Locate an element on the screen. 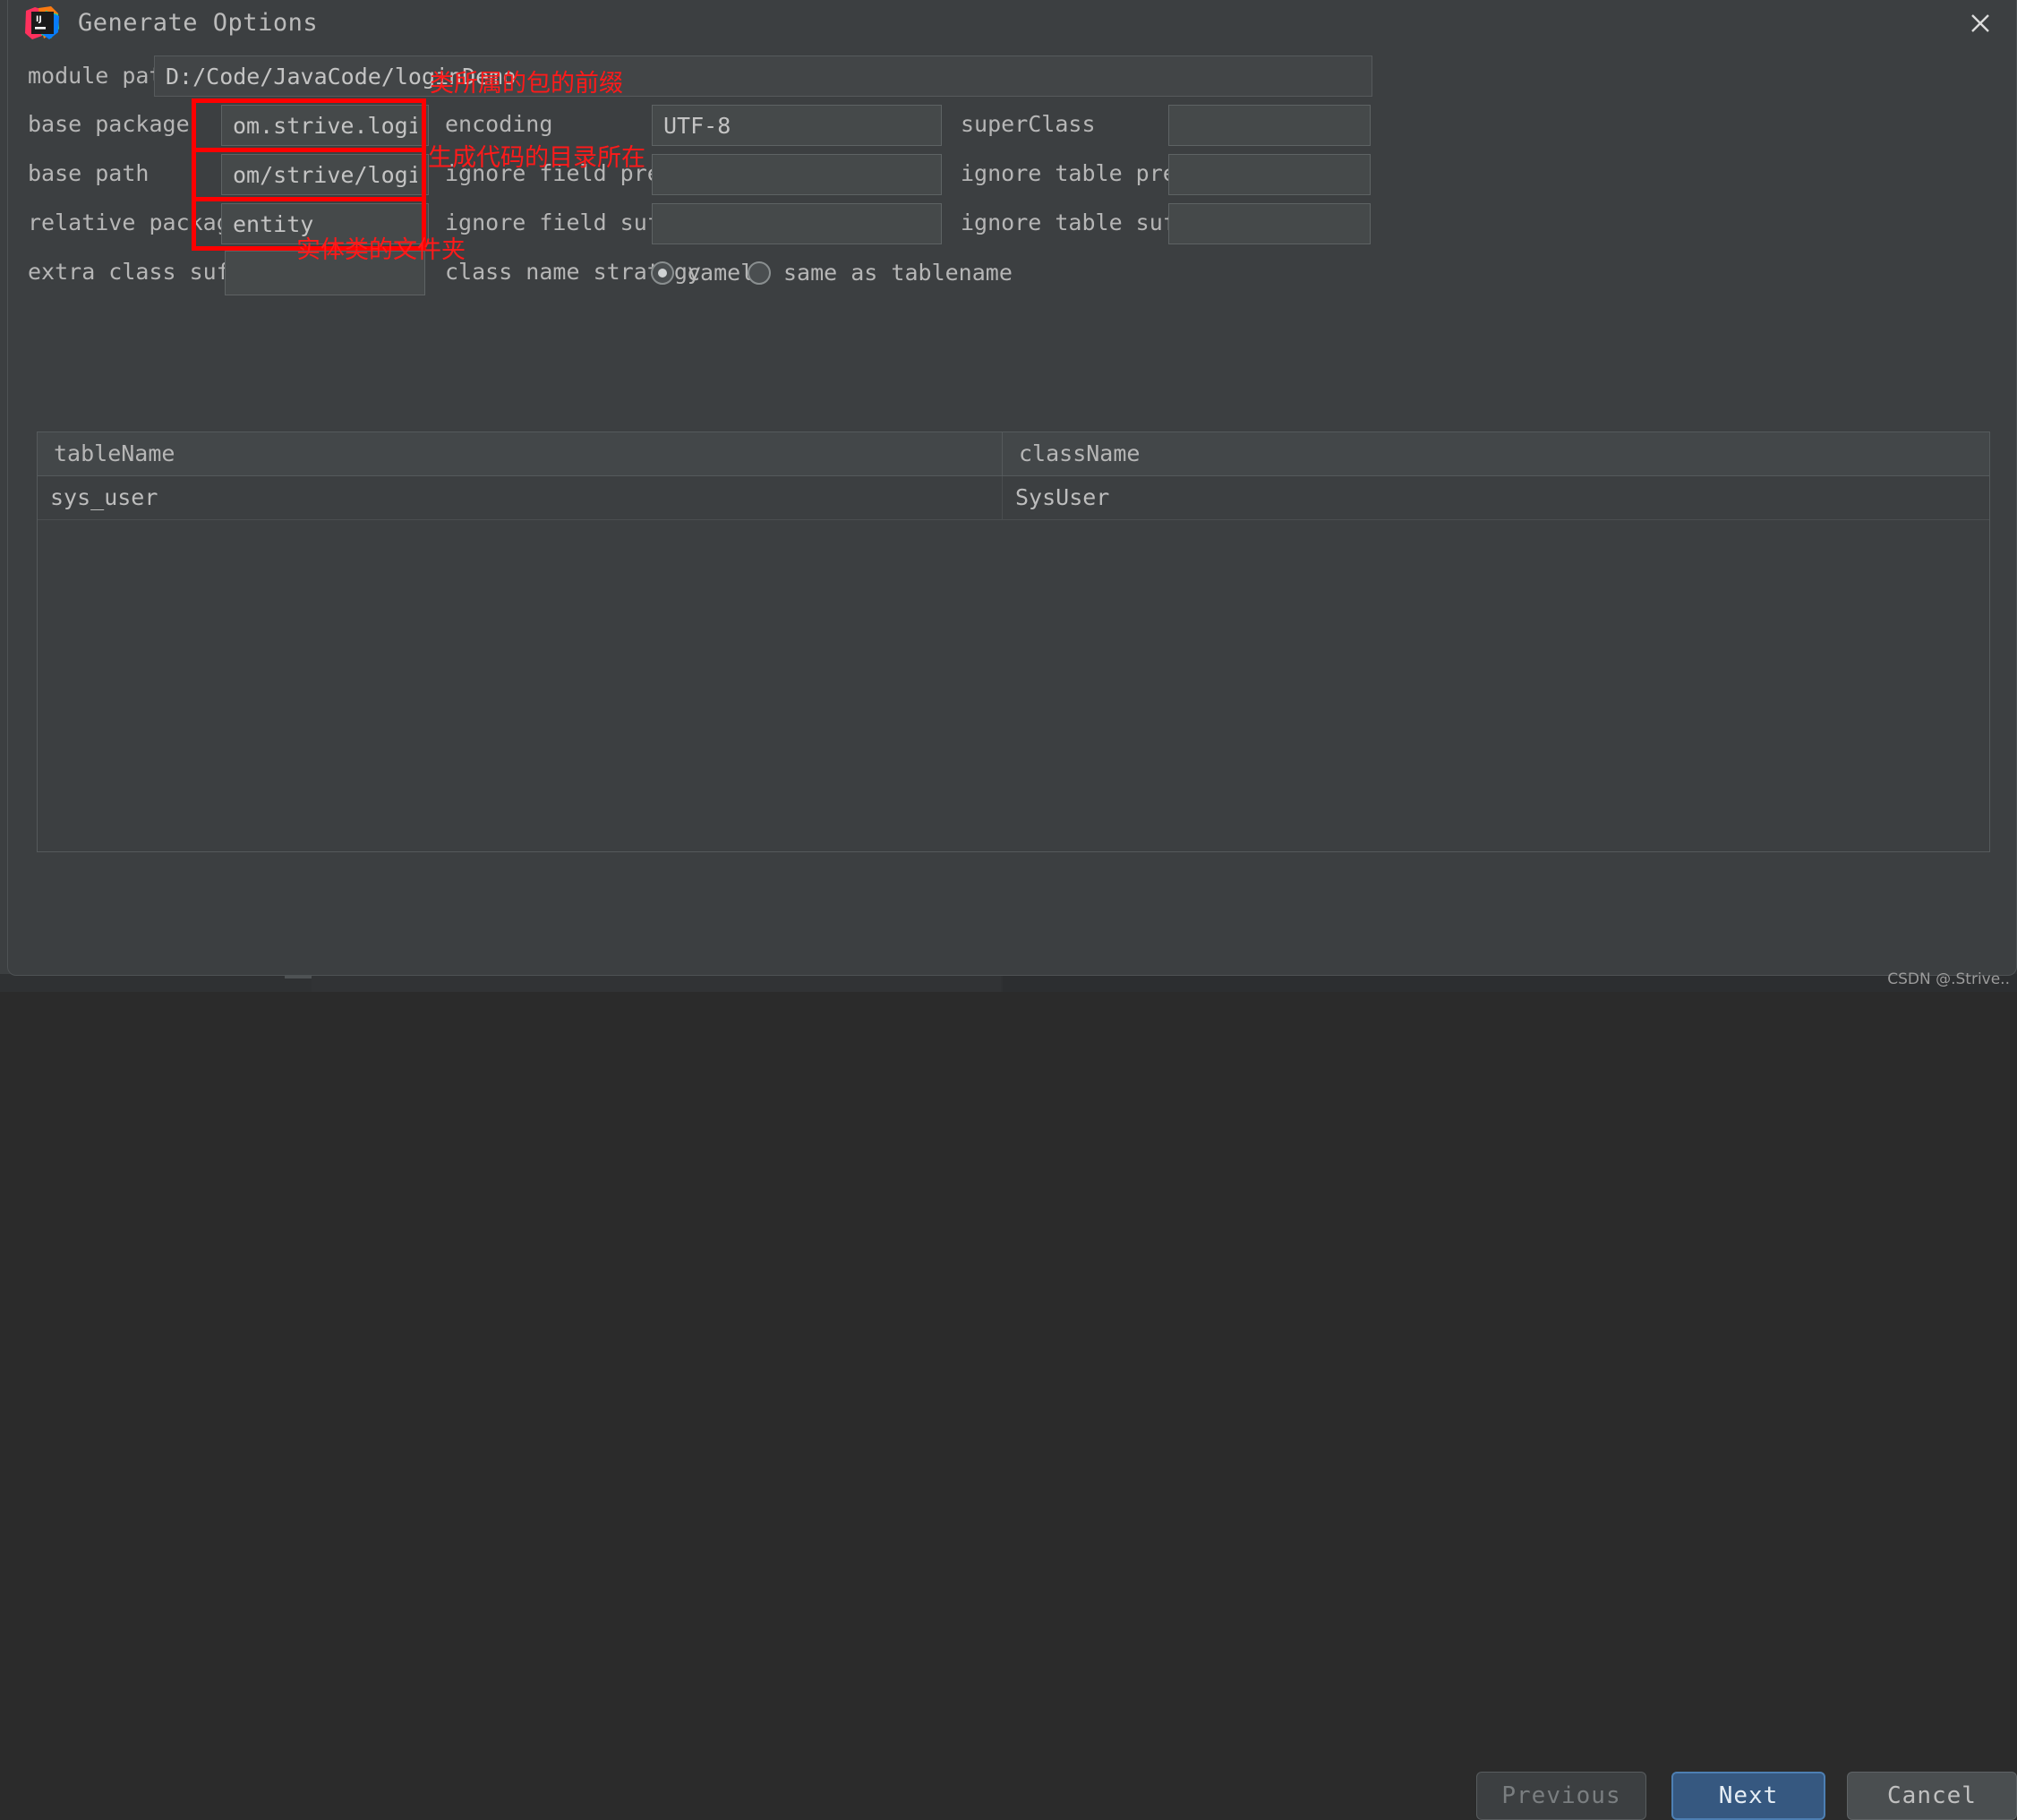 Image resolution: width=2017 pixels, height=1820 pixels. csdn-watermark: CSDN @.Strive.. is located at coordinates (1948, 979).